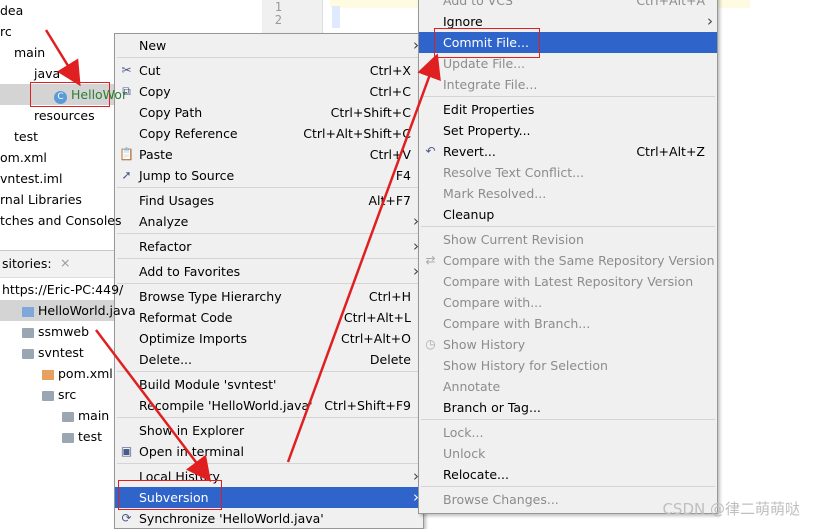 This screenshot has width=814, height=529. I want to click on repo-item: svntest, so click(53, 352).